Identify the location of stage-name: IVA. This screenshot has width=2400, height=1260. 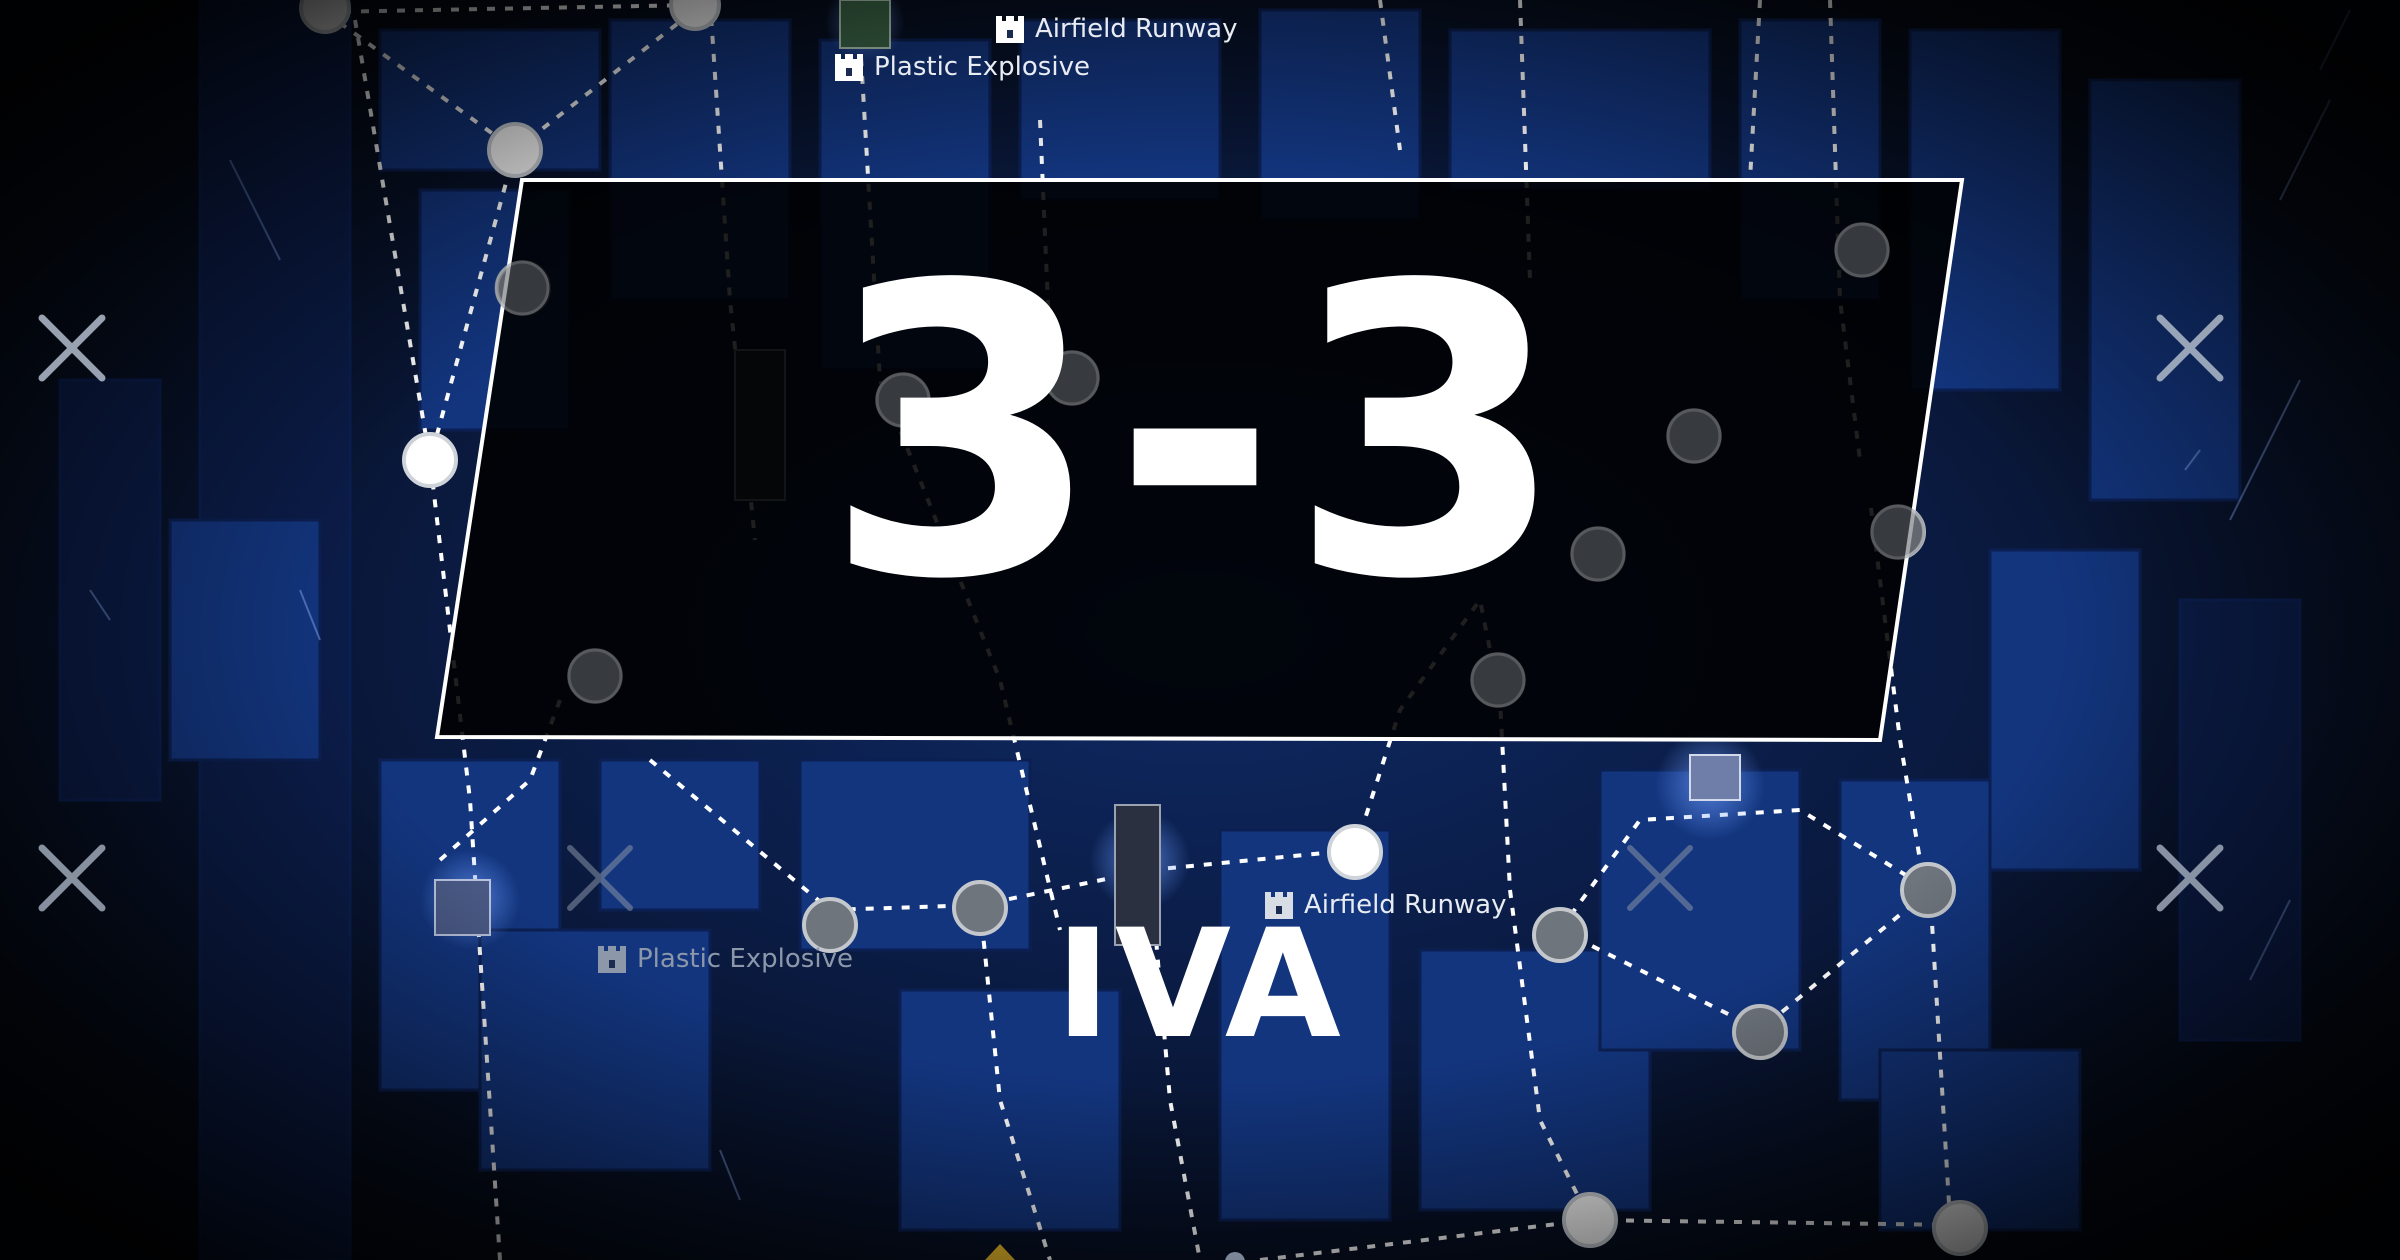
(1200, 985).